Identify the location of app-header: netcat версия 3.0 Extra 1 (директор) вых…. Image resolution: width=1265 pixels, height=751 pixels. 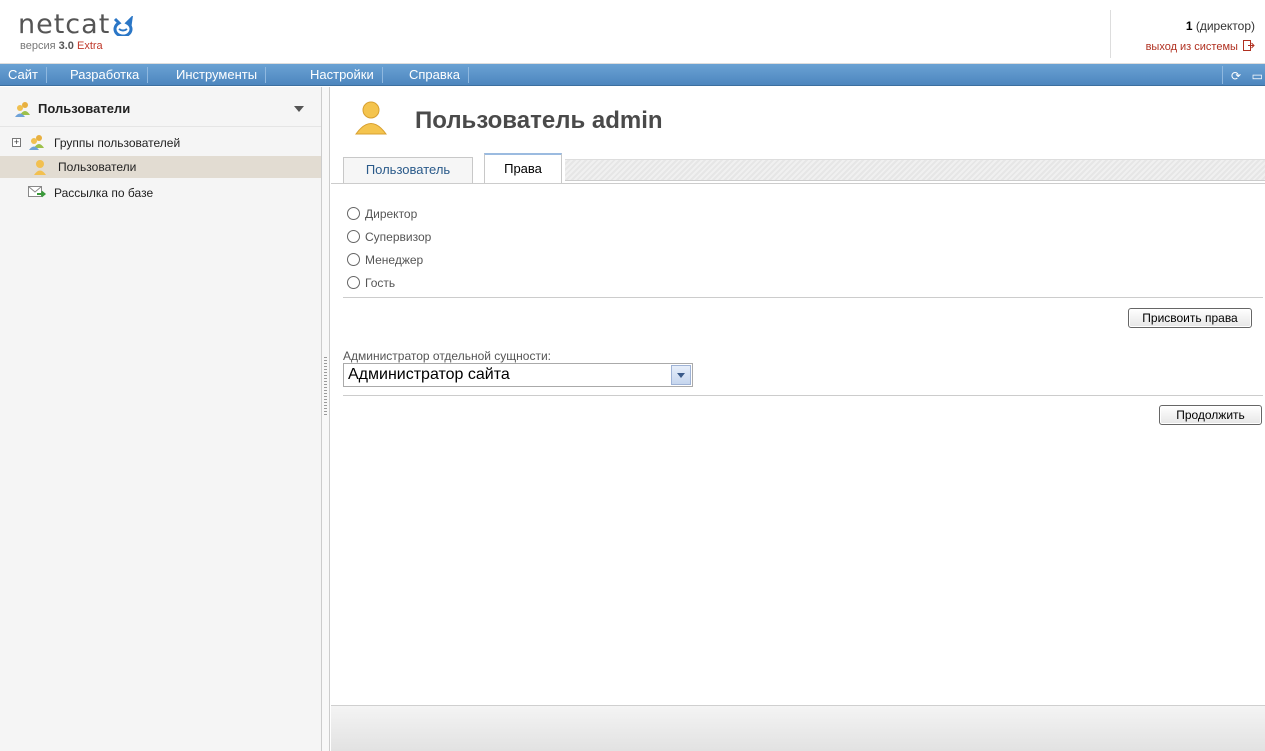
(632, 32).